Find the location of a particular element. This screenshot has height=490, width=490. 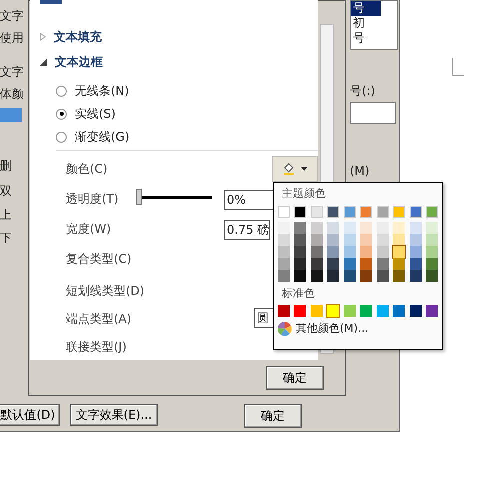

radio-option: 无线条(N) is located at coordinates (93, 91).